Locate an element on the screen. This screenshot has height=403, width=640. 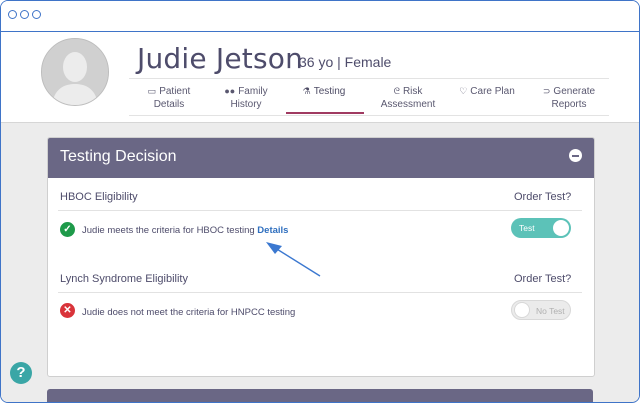
tab-family-history: ●● Family History is located at coordinates (246, 98).